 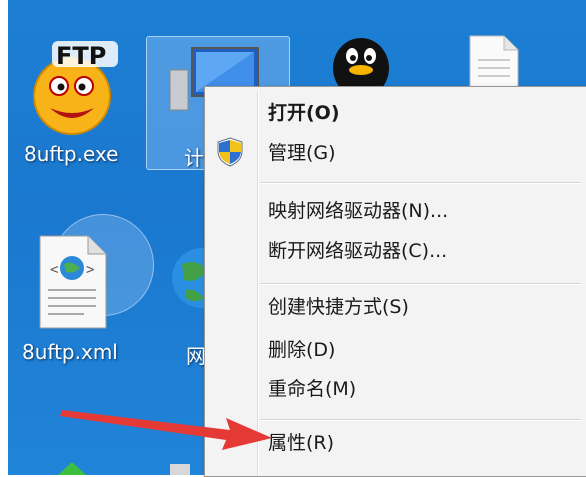 I want to click on network-globe-icon, so click(x=188, y=279).